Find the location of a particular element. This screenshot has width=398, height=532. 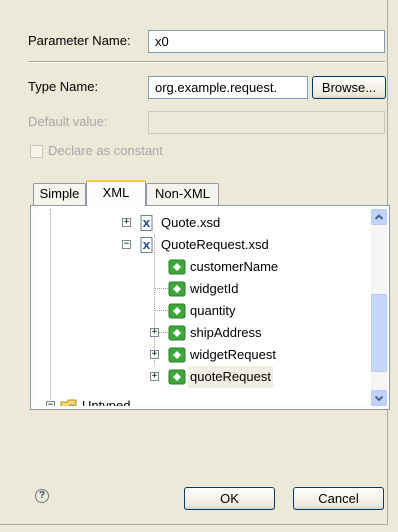

tree-item-quote-xsd: + X Quote.xsd is located at coordinates (194, 223).